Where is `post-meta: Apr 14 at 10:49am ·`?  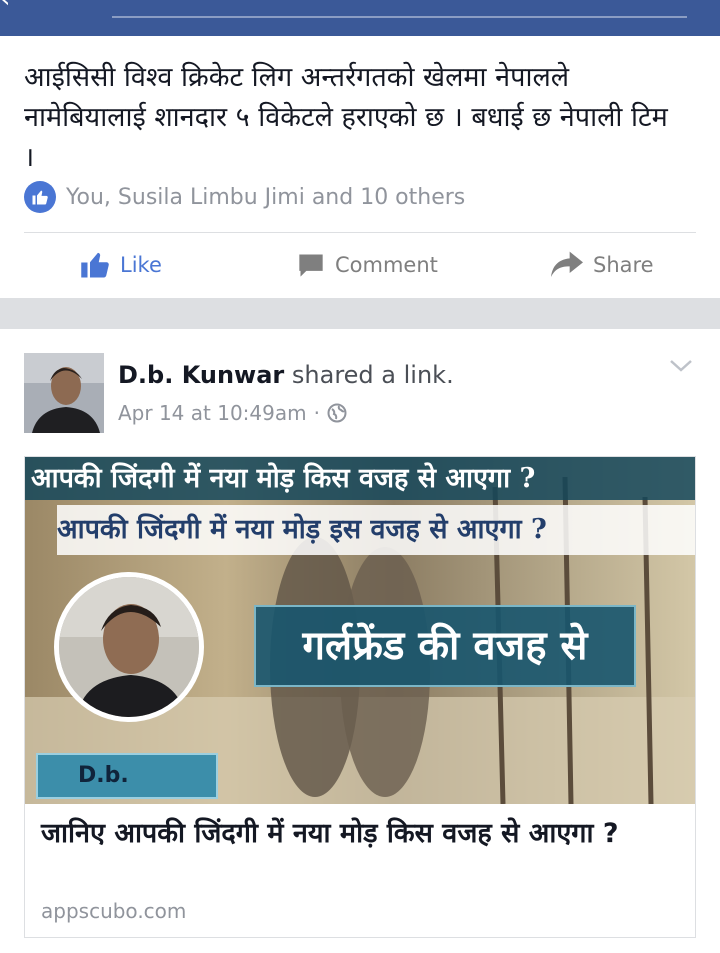 post-meta: Apr 14 at 10:49am · is located at coordinates (232, 413).